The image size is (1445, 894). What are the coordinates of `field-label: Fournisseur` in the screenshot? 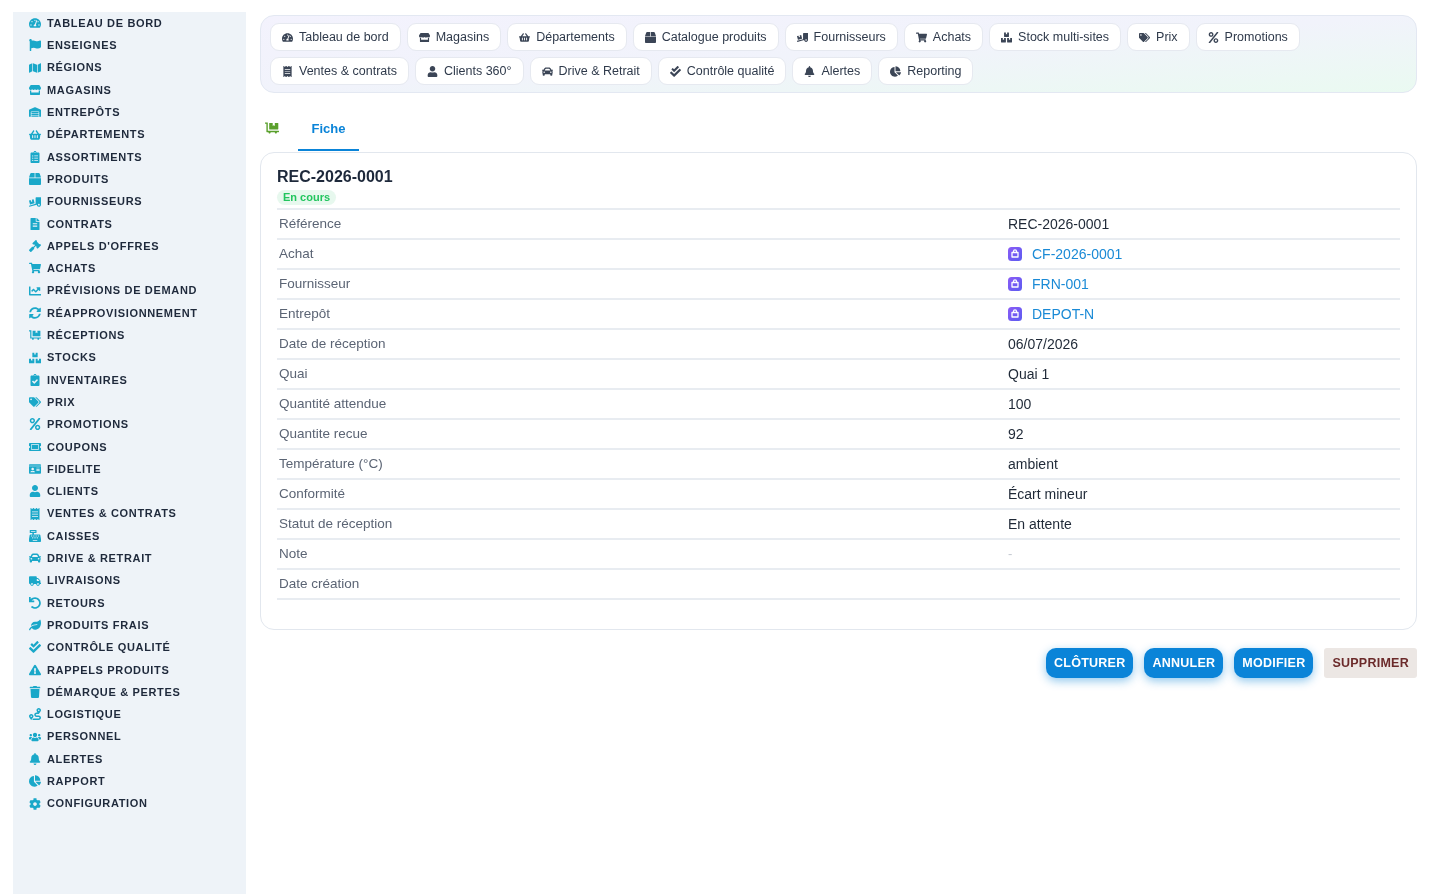 It's located at (315, 283).